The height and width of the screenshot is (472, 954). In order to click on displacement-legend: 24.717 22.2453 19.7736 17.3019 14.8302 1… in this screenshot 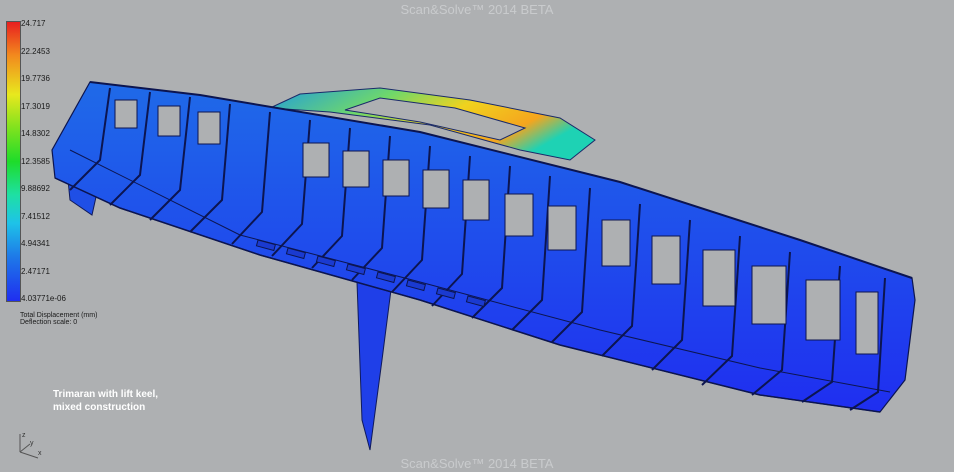, I will do `click(59, 168)`.